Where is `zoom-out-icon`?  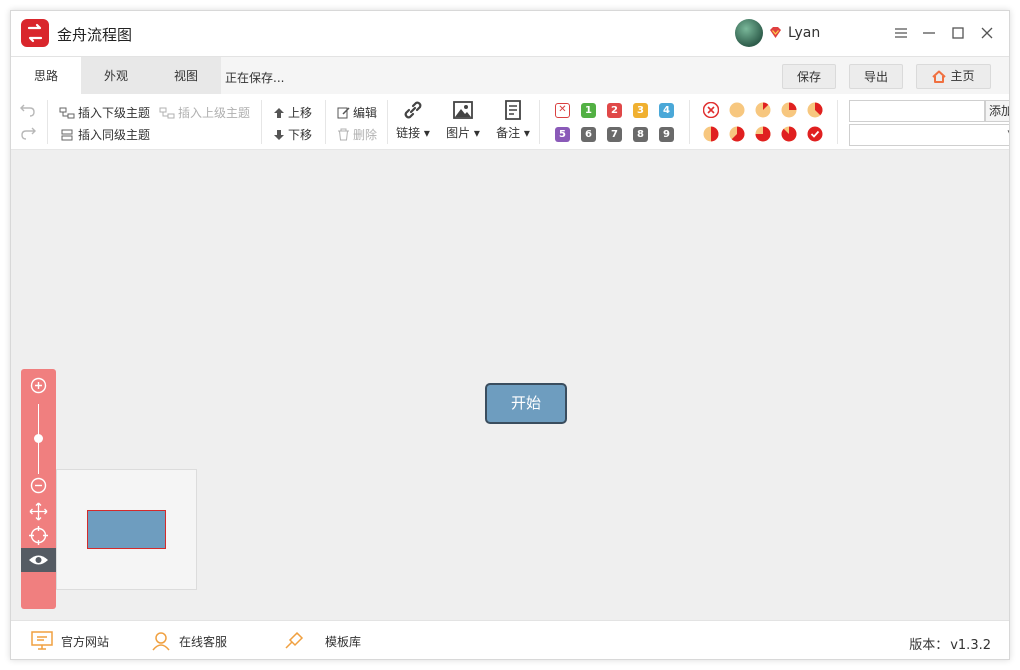
zoom-out-icon is located at coordinates (38, 485).